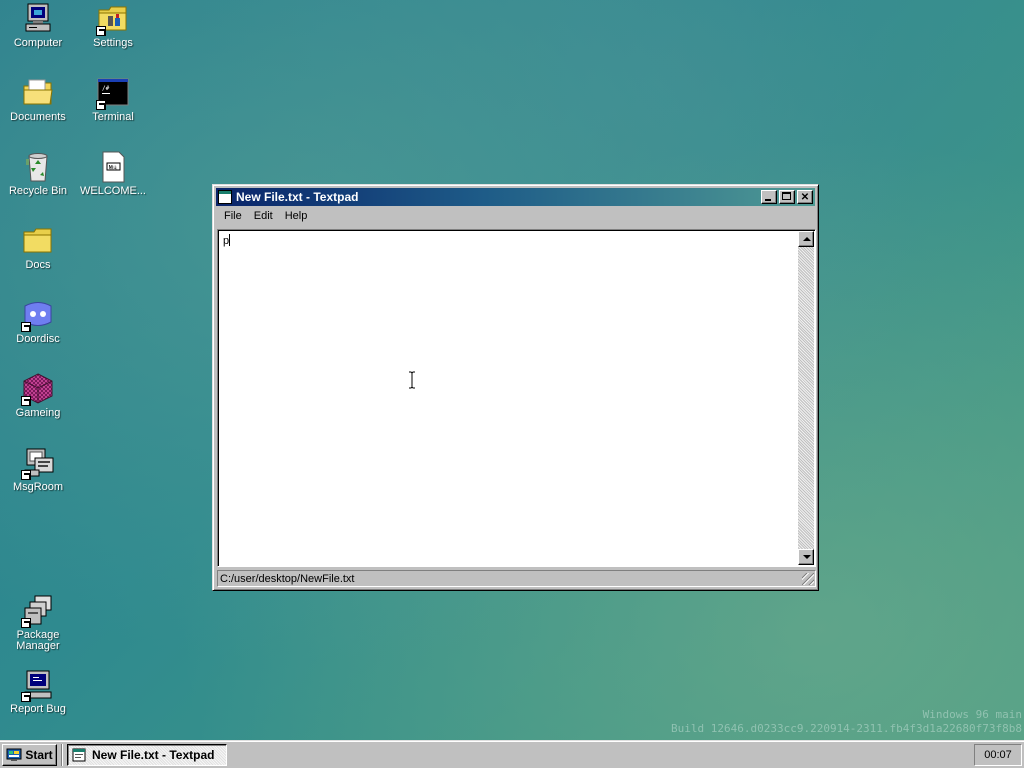  I want to click on menu-file: File, so click(233, 216).